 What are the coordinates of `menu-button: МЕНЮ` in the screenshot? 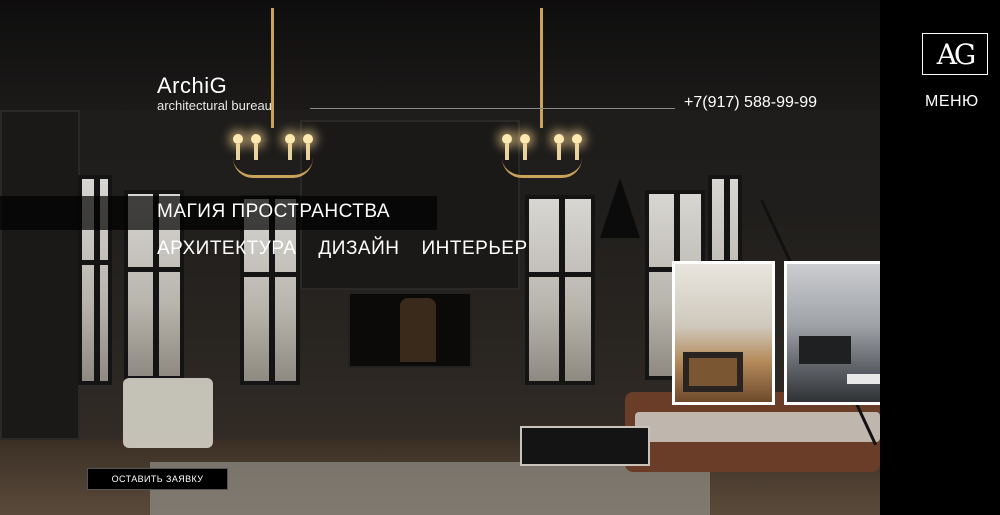 It's located at (952, 102).